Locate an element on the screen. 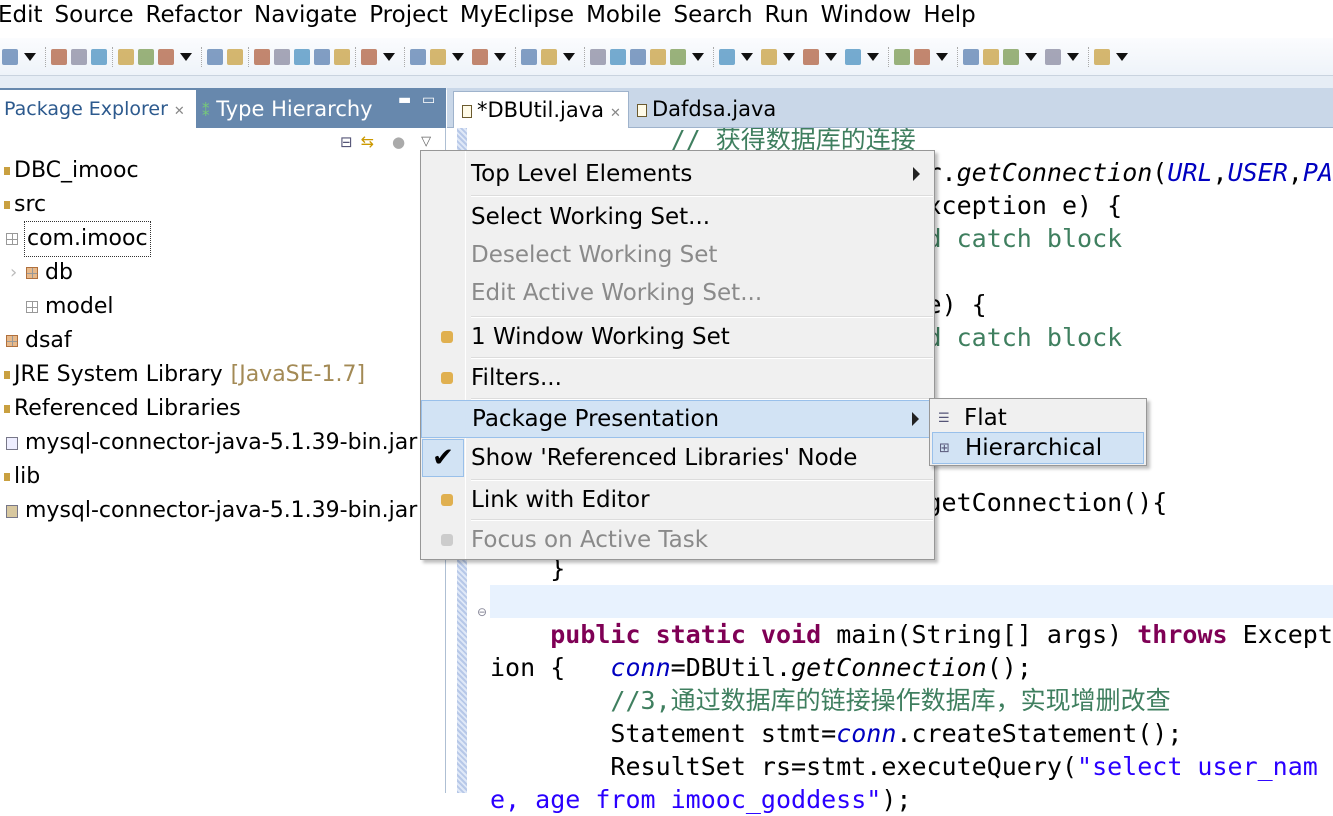  open-type-icon is located at coordinates (262, 56).